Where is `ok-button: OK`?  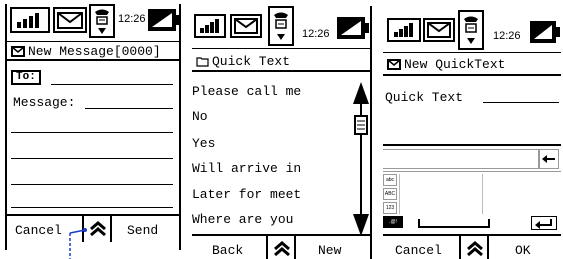
ok-button: OK is located at coordinates (523, 250).